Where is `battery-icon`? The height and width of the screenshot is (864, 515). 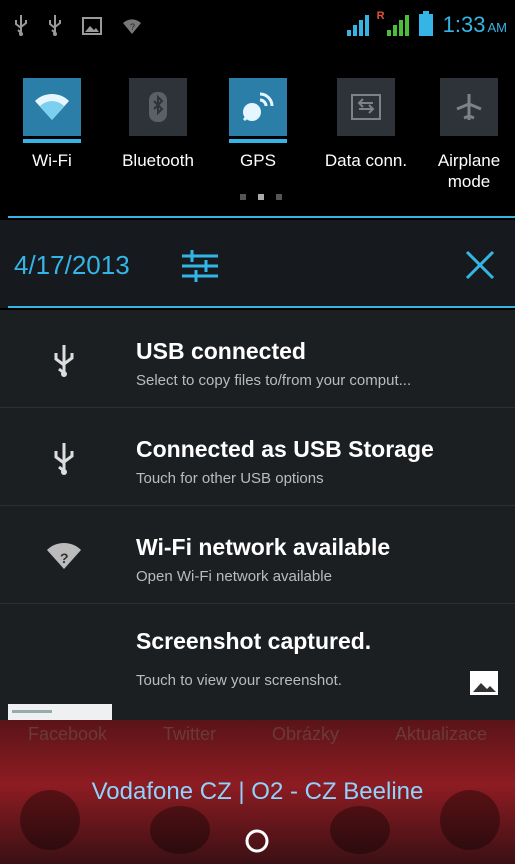
battery-icon is located at coordinates (425, 23).